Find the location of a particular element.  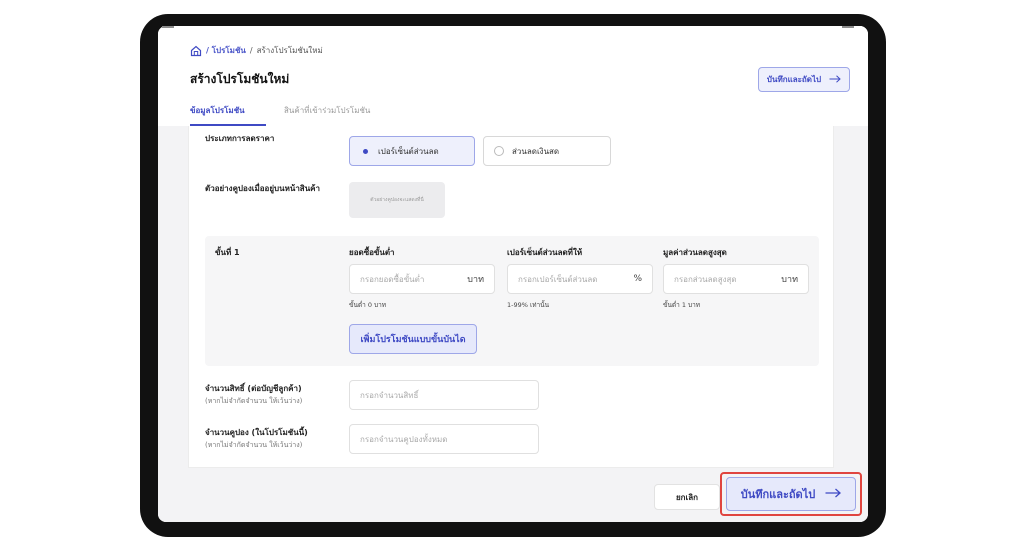

radio-cash-label: ส่วนลดเงินสด is located at coordinates (536, 151).